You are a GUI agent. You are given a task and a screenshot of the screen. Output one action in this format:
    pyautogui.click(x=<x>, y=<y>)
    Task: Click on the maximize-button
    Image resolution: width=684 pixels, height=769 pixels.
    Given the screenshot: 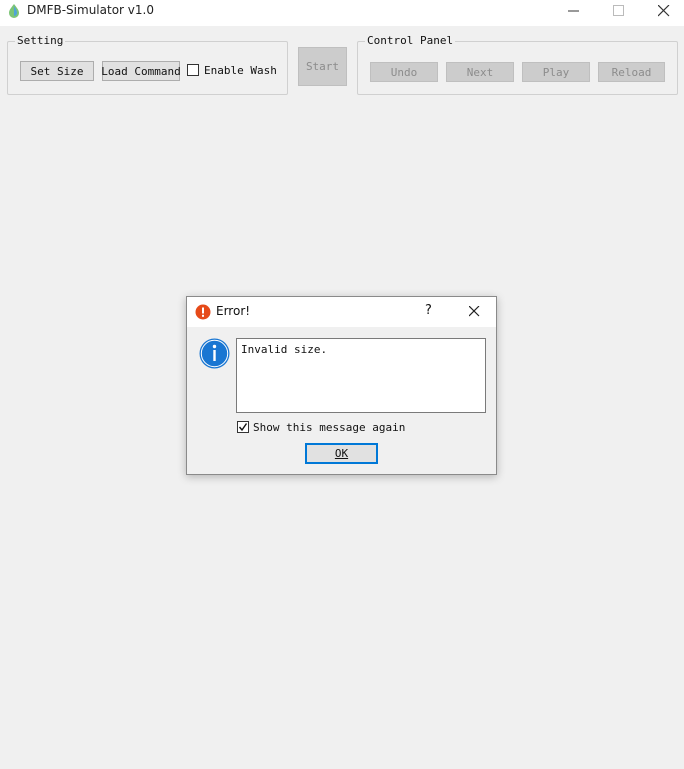 What is the action you would take?
    pyautogui.click(x=619, y=11)
    